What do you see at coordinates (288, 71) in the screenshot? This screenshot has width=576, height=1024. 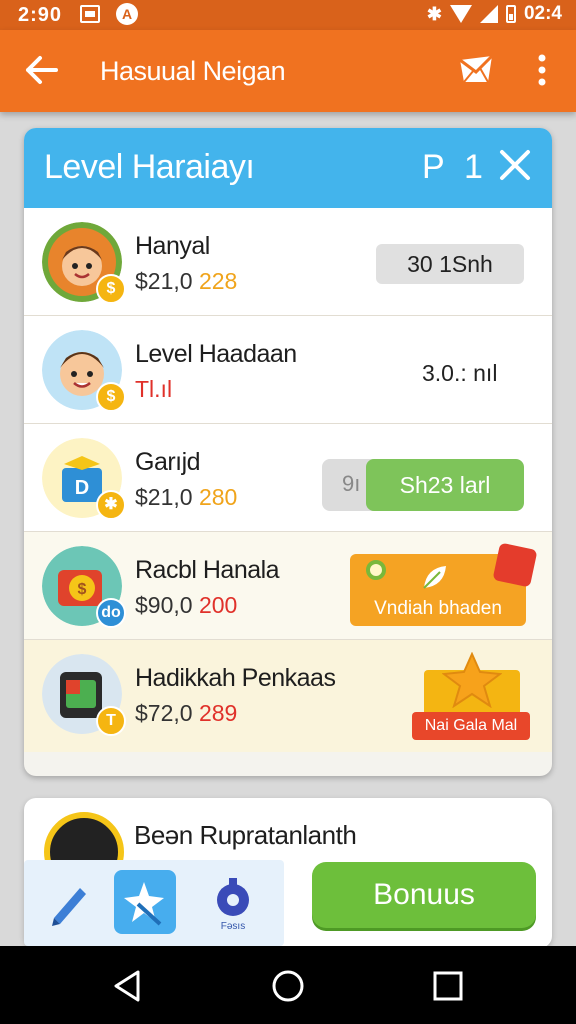 I see `app-bar: Hasuual Neigan` at bounding box center [288, 71].